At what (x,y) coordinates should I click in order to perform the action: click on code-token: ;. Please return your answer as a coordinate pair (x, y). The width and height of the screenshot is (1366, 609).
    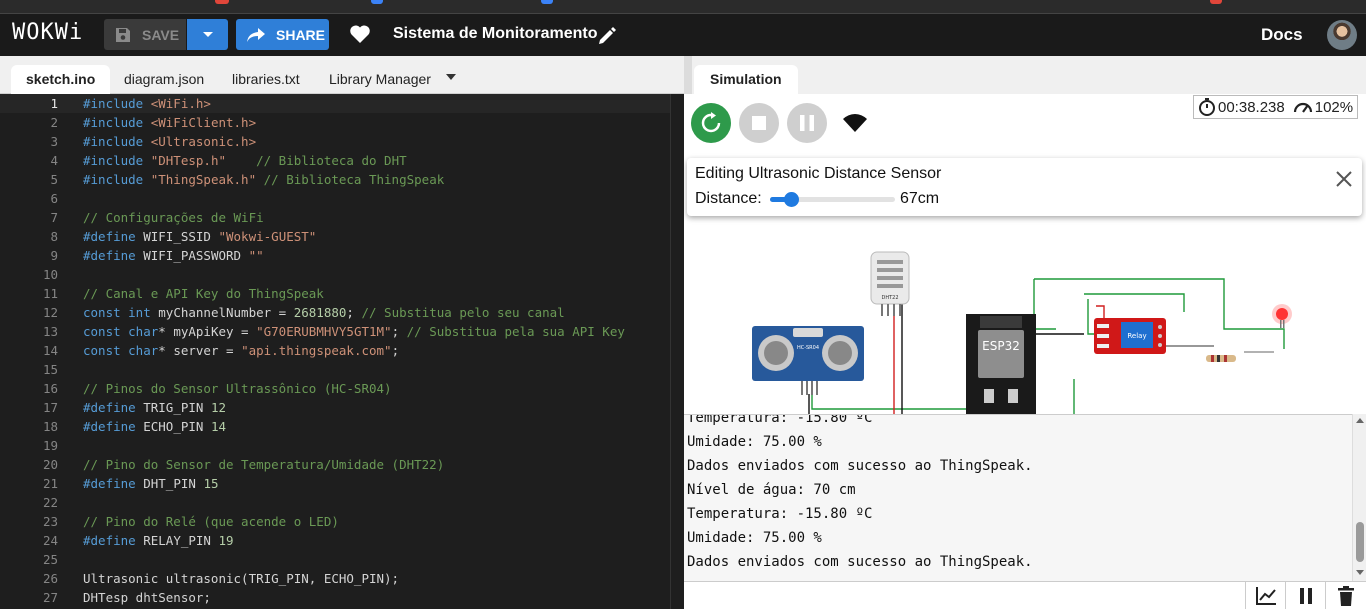
    Looking at the image, I should click on (395, 350).